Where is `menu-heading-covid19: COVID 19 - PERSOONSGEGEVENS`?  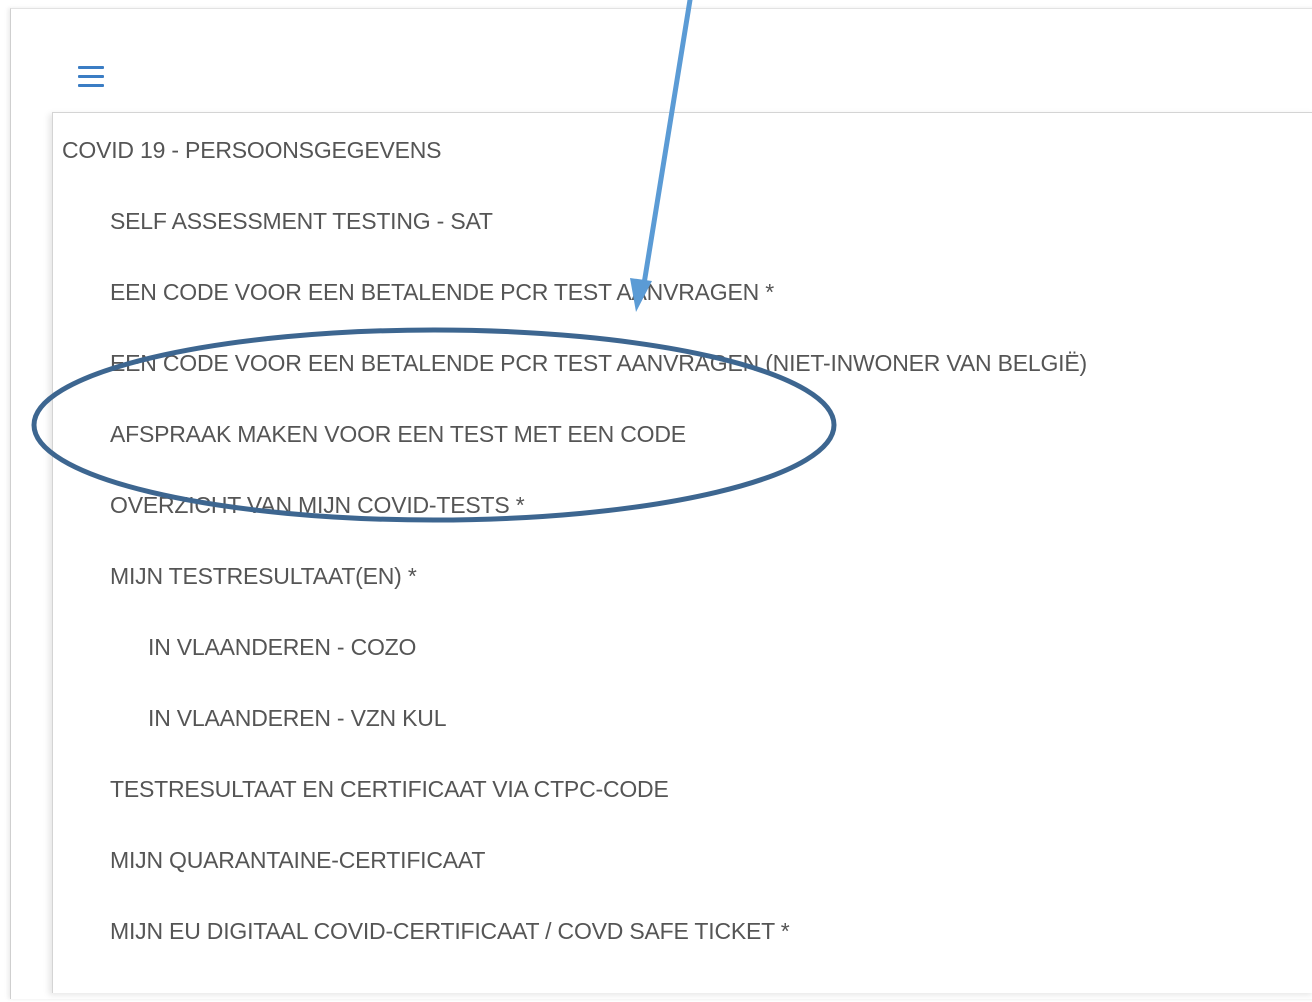
menu-heading-covid19: COVID 19 - PERSOONSGEGEVENS is located at coordinates (252, 150).